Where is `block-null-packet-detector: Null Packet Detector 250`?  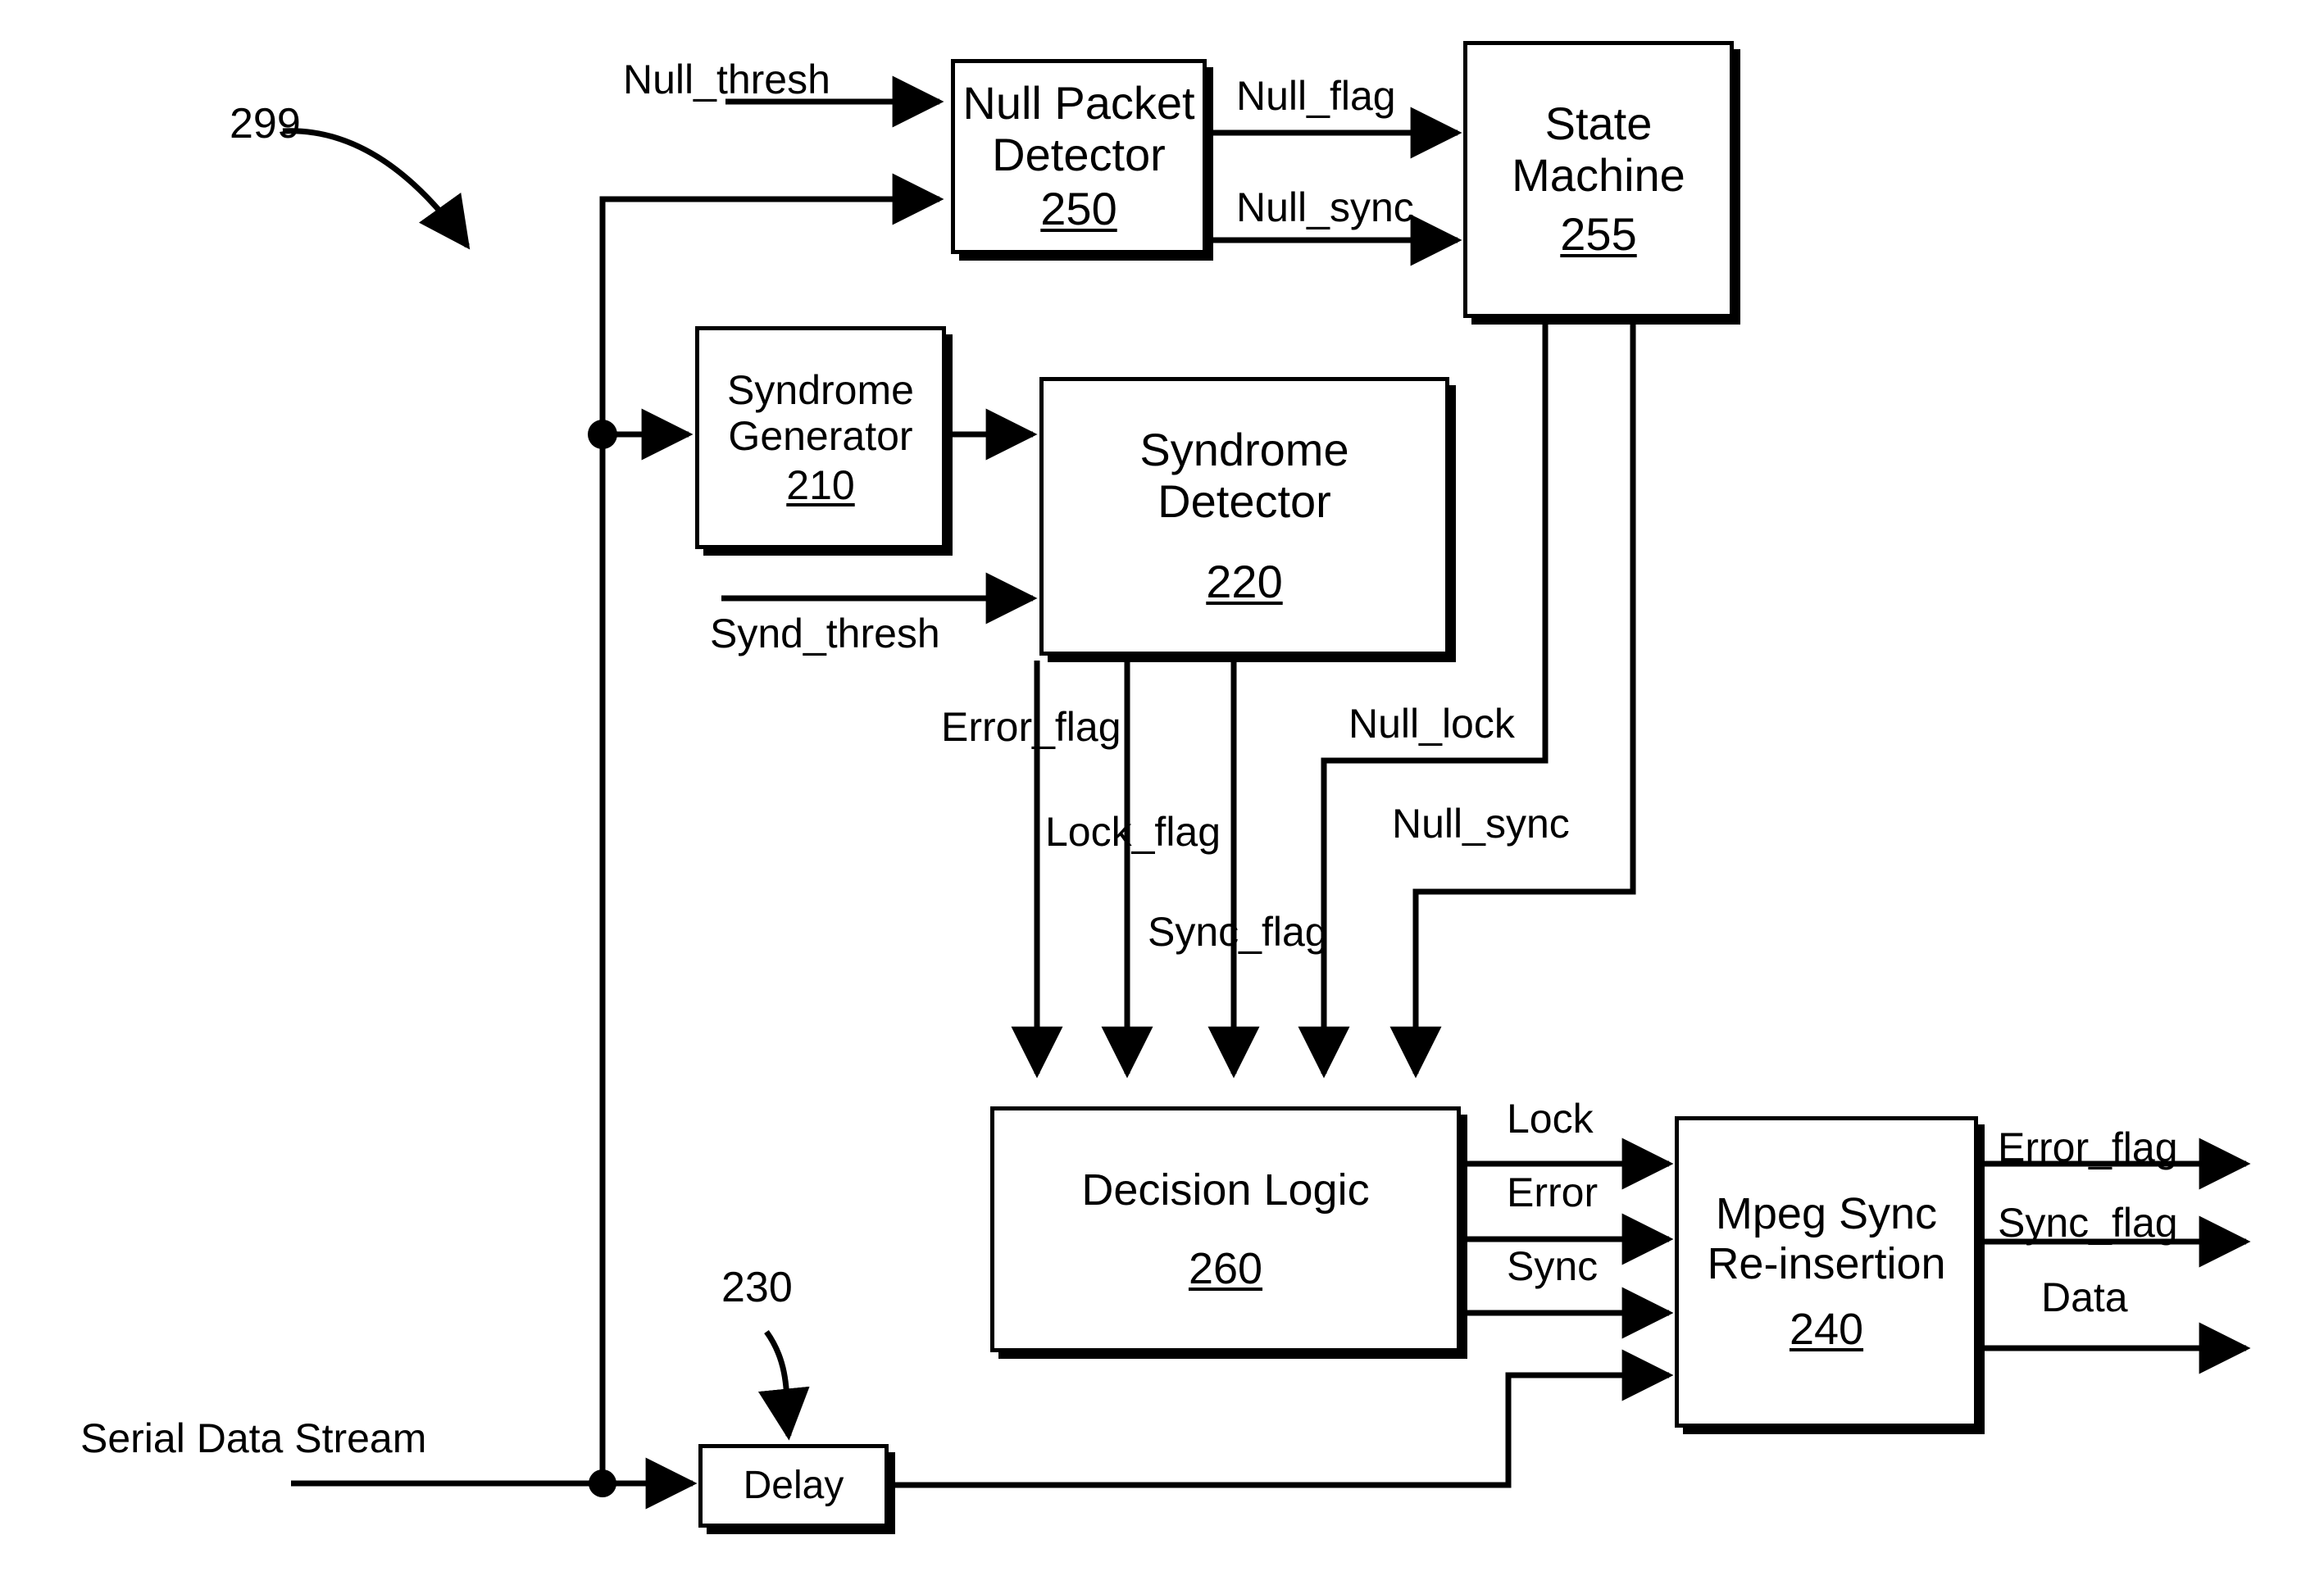 block-null-packet-detector: Null Packet Detector 250 is located at coordinates (1079, 156).